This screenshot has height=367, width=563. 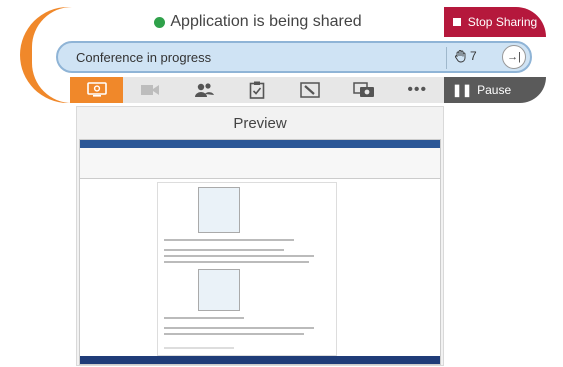 I want to click on clipboard-check-icon, so click(x=257, y=90).